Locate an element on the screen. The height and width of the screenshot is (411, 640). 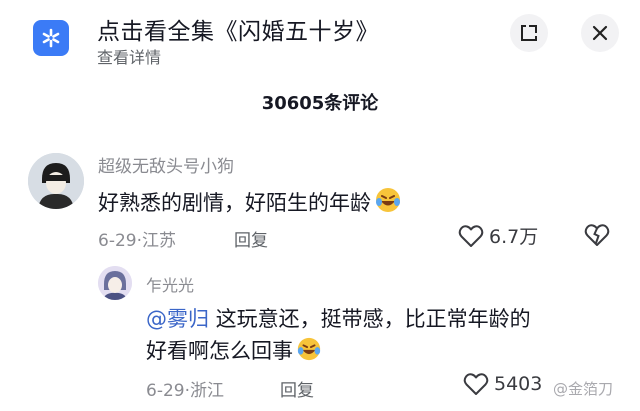
reply-body-2: 好看啊怎么回事 is located at coordinates (219, 351).